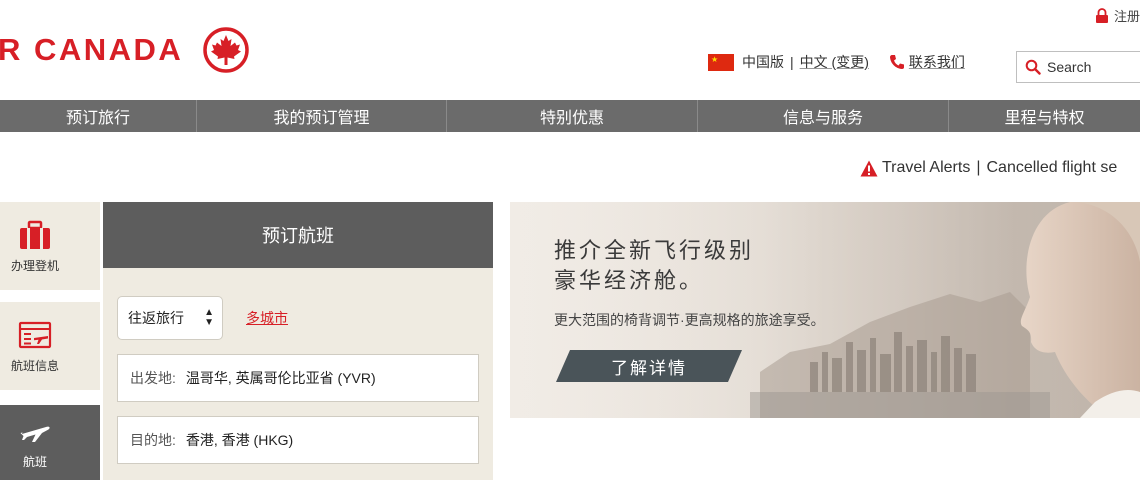 The width and height of the screenshot is (1140, 480). I want to click on multicity-link: 多城市, so click(267, 318).